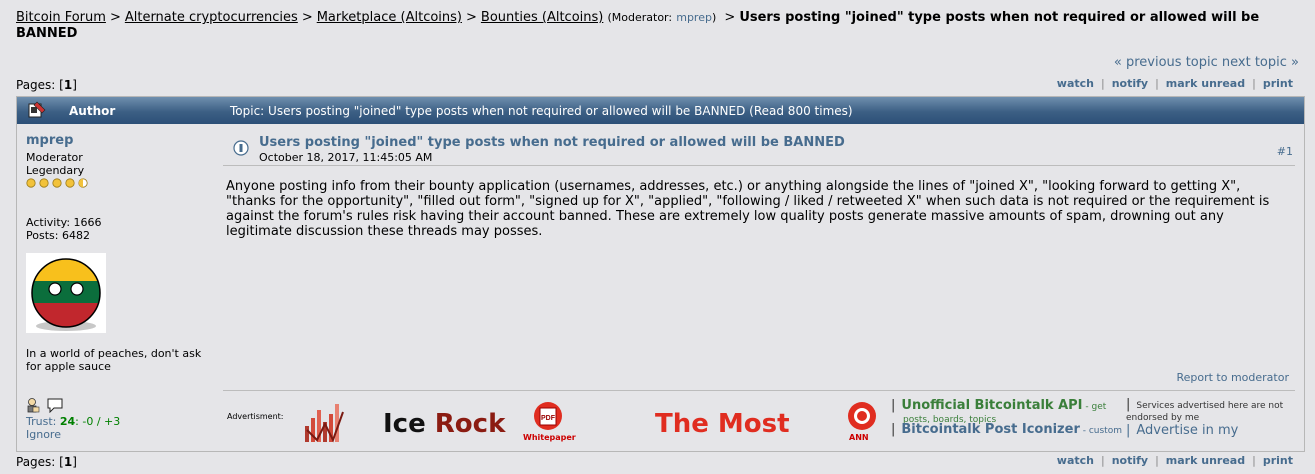 The width and height of the screenshot is (1315, 474). Describe the element at coordinates (64, 222) in the screenshot. I see `poster-activity: Activity: 1666` at that location.